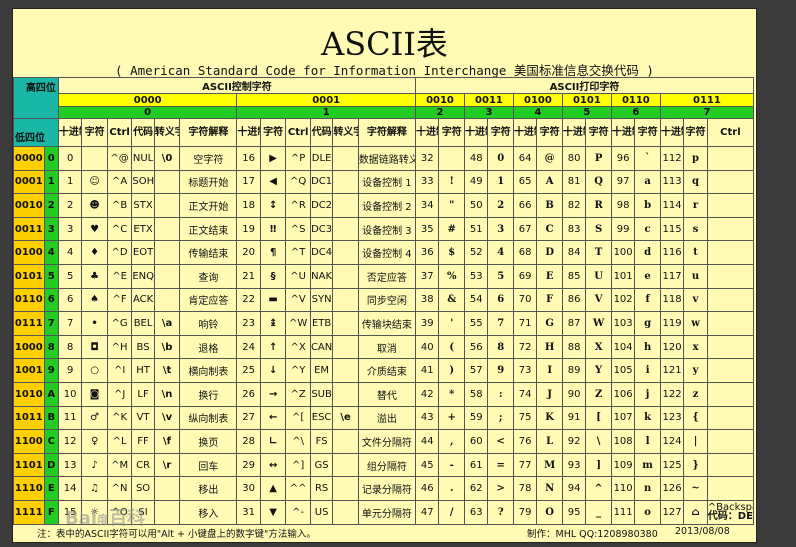  I want to click on desc-cell: 文件分隔符, so click(387, 441).